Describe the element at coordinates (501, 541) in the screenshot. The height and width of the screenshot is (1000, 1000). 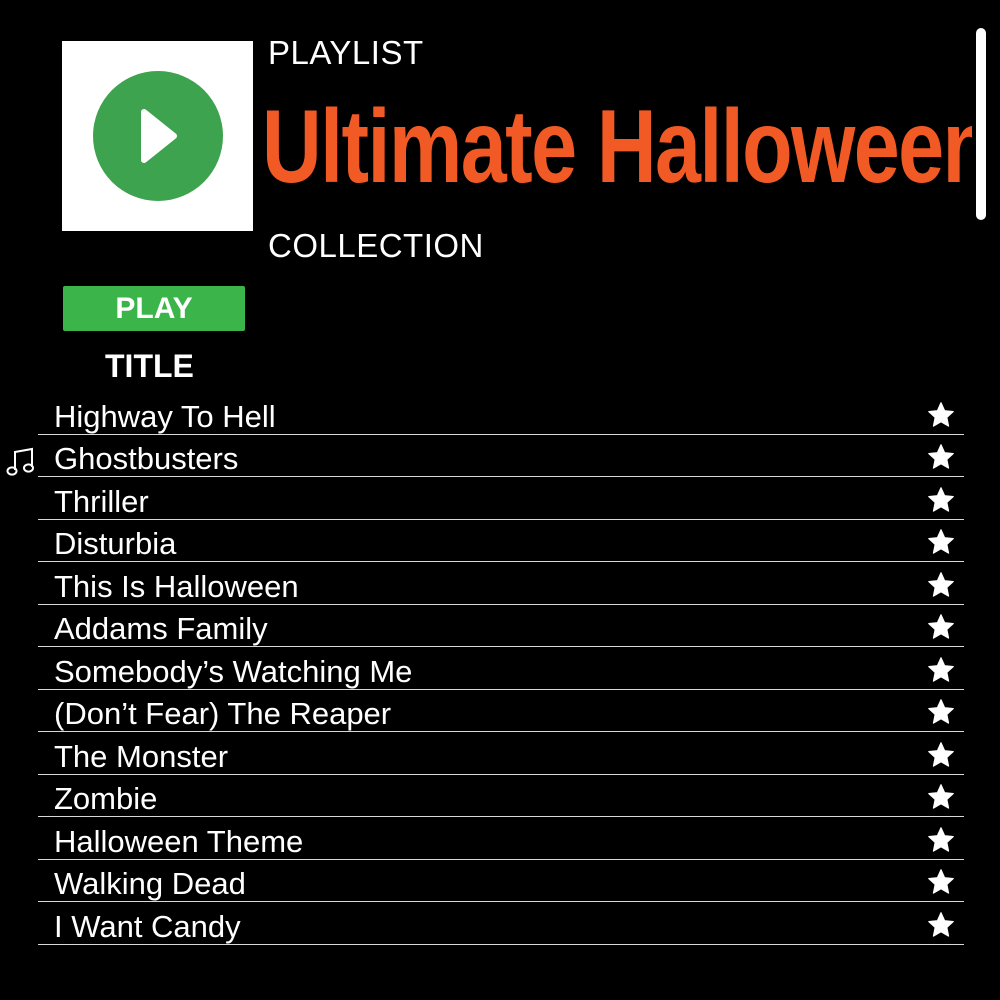
I see `track-row: Disturbia` at that location.